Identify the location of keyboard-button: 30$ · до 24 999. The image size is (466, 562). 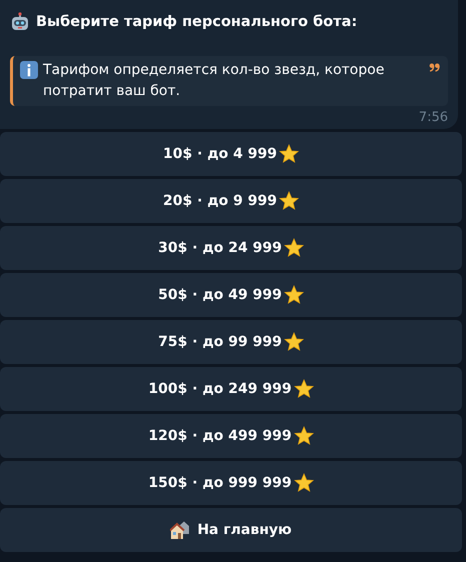
(231, 248).